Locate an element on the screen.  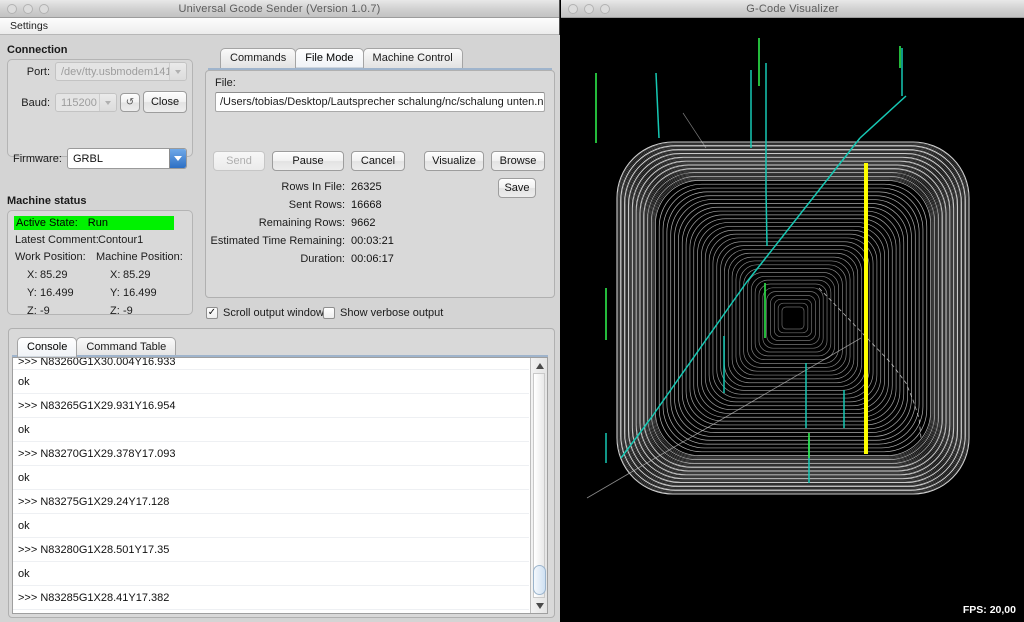
baud-value: 115200 is located at coordinates (79, 102).